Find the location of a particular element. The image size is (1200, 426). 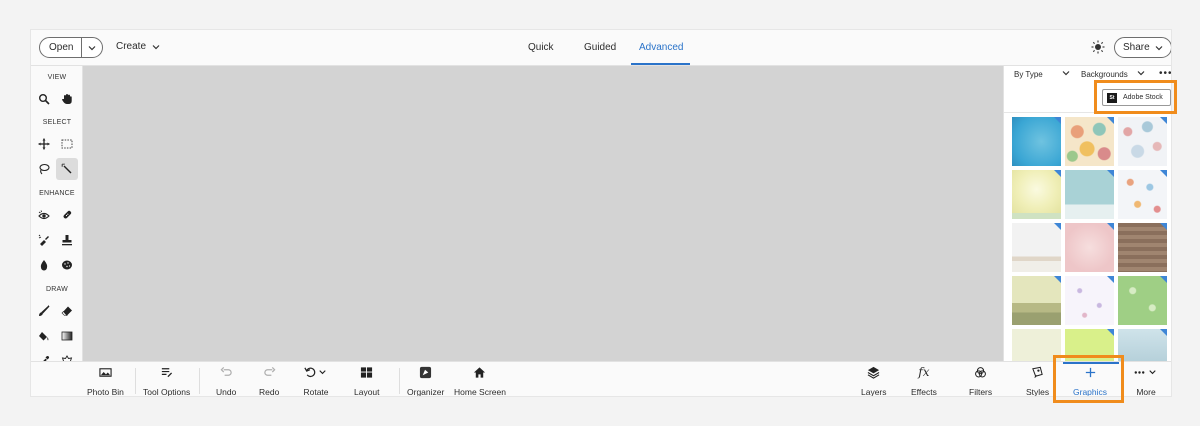

rotate-label: Rotate is located at coordinates (316, 392).